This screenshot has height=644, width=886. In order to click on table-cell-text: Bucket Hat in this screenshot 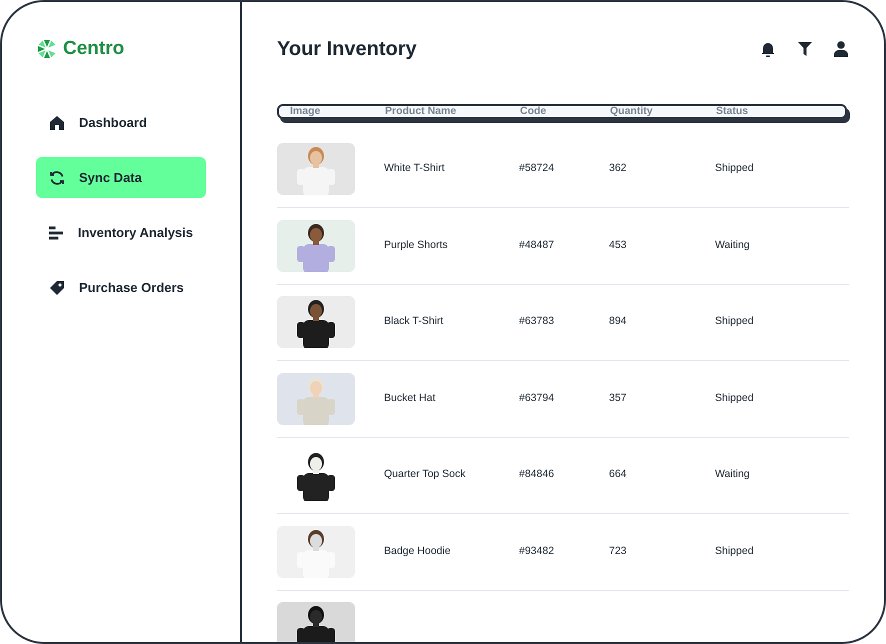, I will do `click(410, 398)`.